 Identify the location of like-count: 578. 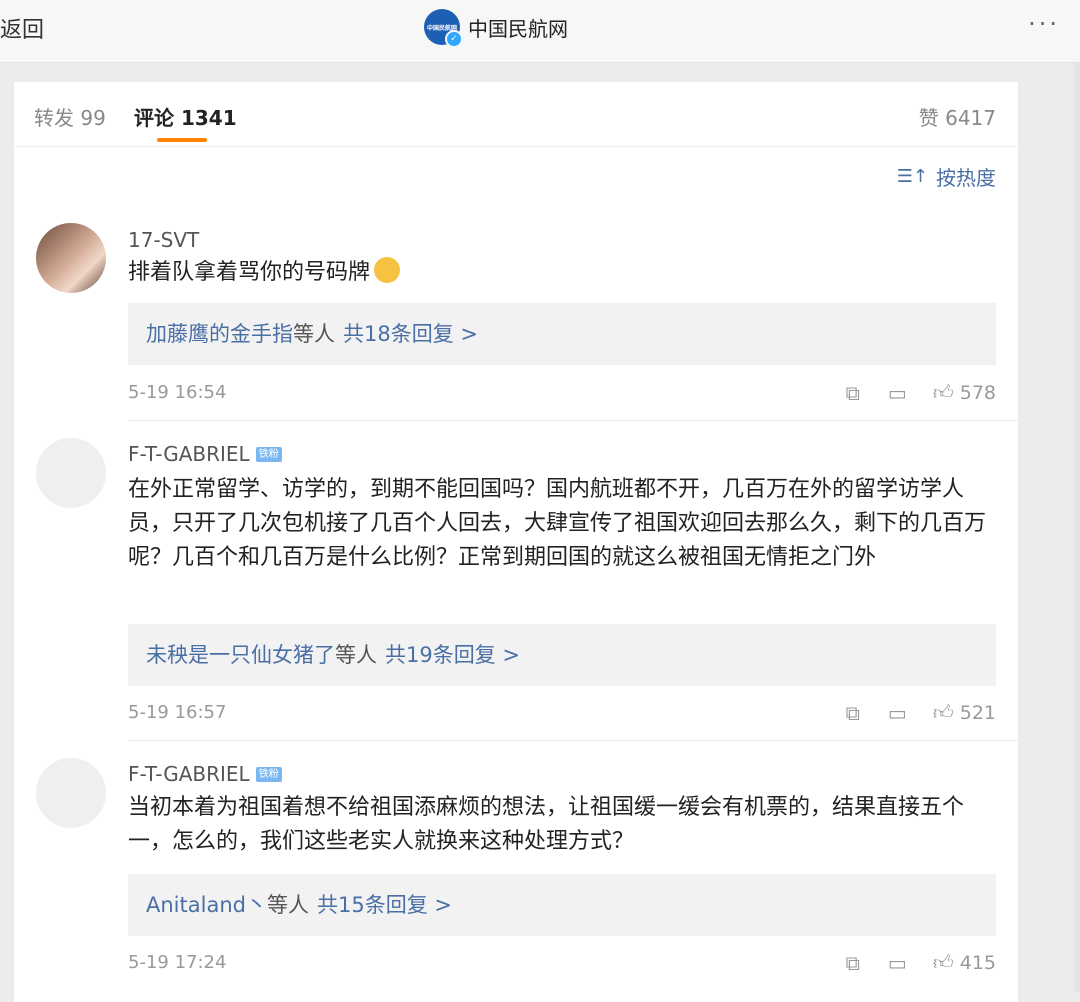
(977, 392).